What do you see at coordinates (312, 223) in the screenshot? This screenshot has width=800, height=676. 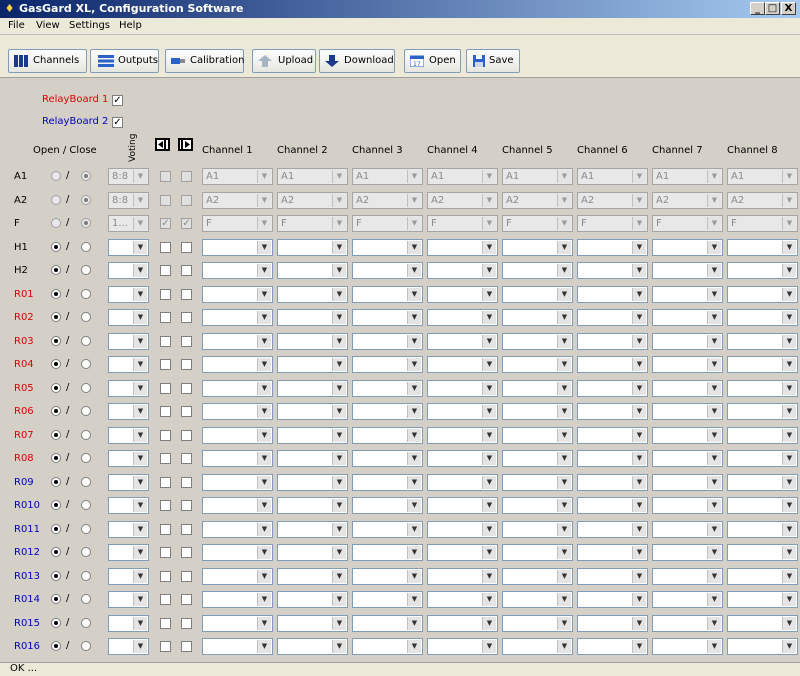 I see `channel-2-select: F ▼` at bounding box center [312, 223].